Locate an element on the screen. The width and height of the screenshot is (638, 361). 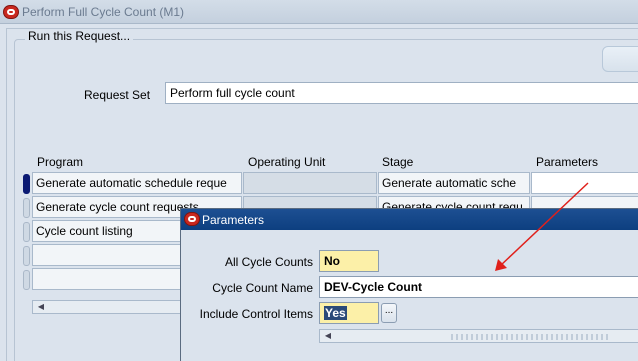
table-cell-operating-unit is located at coordinates (310, 183).